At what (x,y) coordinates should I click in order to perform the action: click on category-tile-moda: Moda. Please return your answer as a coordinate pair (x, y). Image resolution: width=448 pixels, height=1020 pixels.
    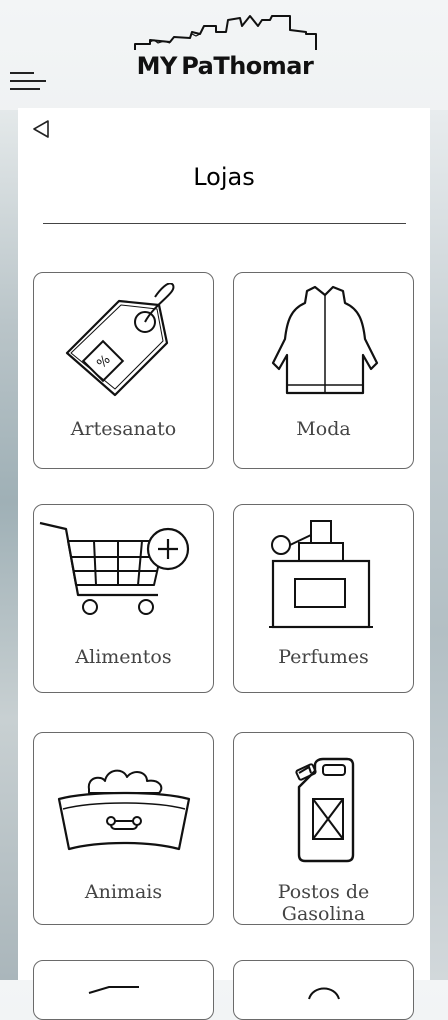
    Looking at the image, I should click on (323, 370).